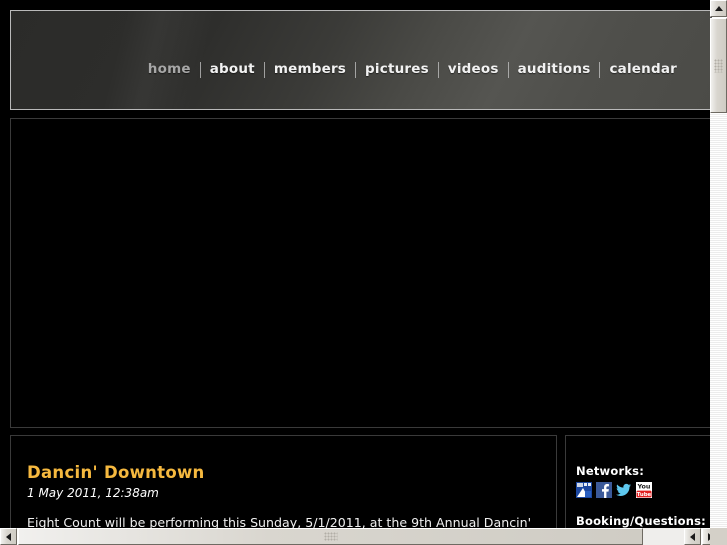 The height and width of the screenshot is (545, 727). What do you see at coordinates (397, 69) in the screenshot?
I see `nav-item-pictures: pictures` at bounding box center [397, 69].